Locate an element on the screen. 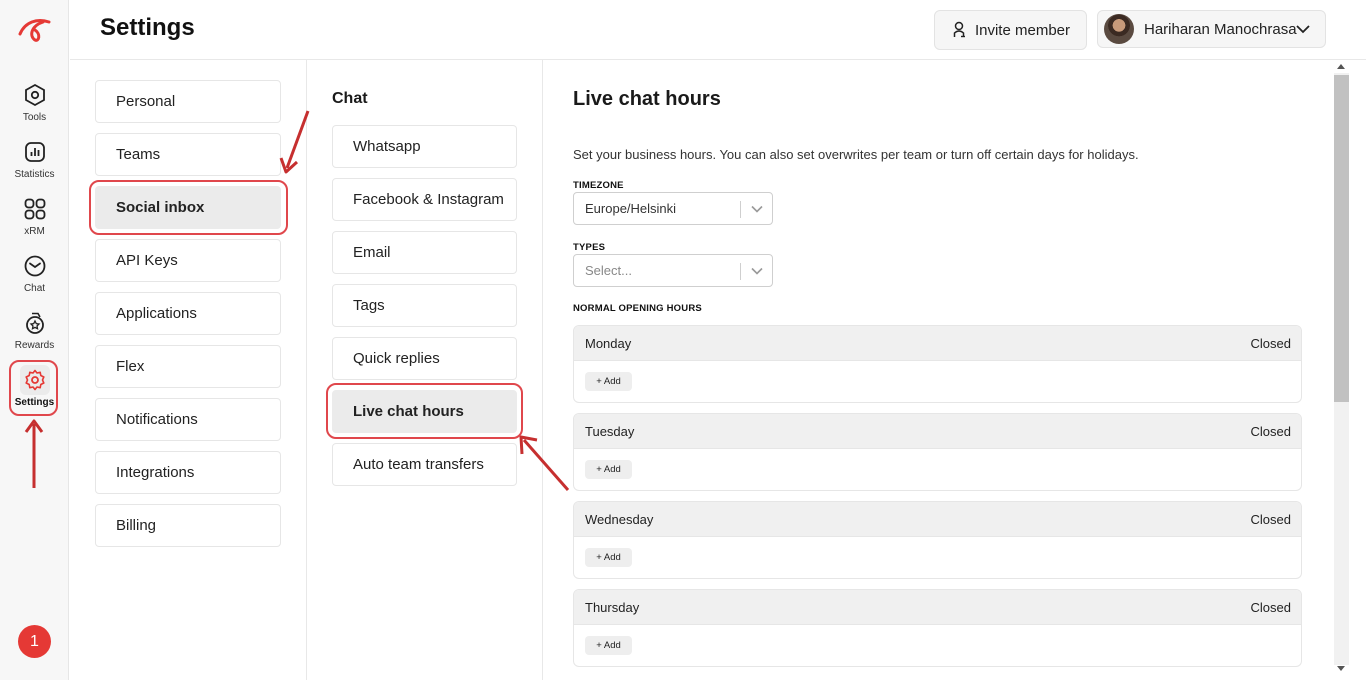 This screenshot has height=680, width=1366. app-logo is located at coordinates (35, 29).